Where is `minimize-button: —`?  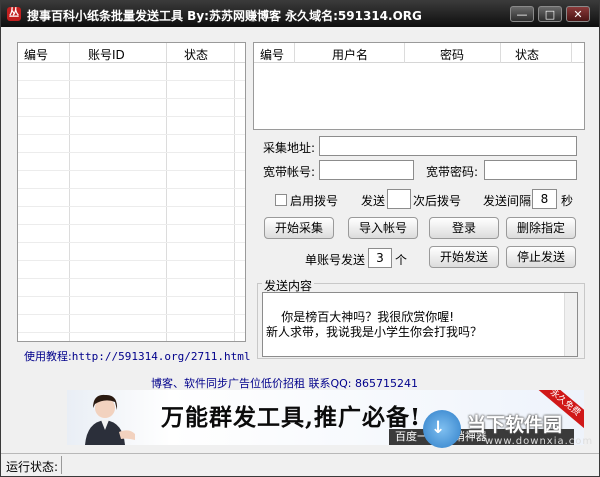 minimize-button: — is located at coordinates (522, 14).